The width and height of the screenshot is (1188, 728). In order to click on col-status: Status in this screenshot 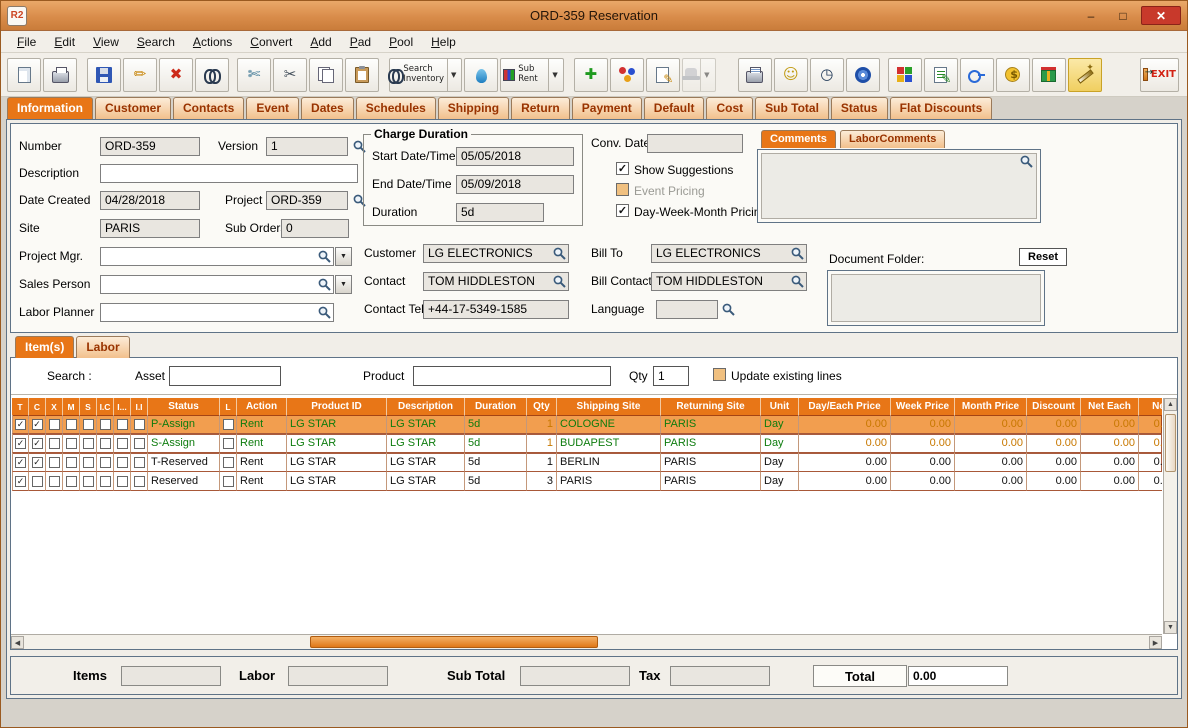, I will do `click(184, 406)`.